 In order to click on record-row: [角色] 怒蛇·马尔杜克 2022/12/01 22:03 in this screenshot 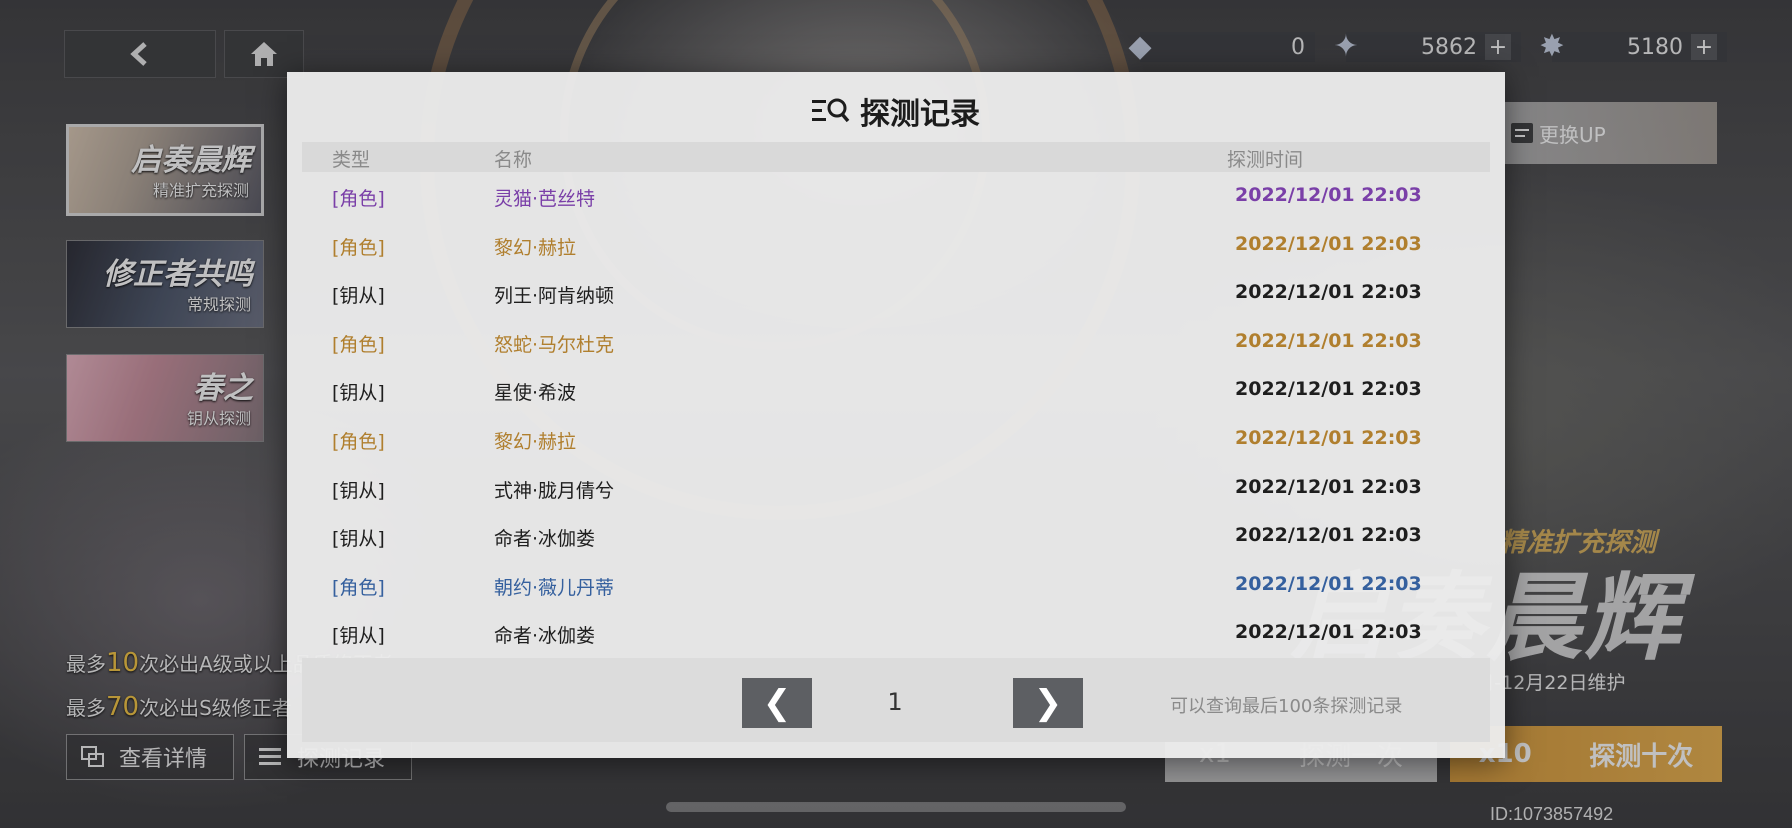, I will do `click(896, 342)`.